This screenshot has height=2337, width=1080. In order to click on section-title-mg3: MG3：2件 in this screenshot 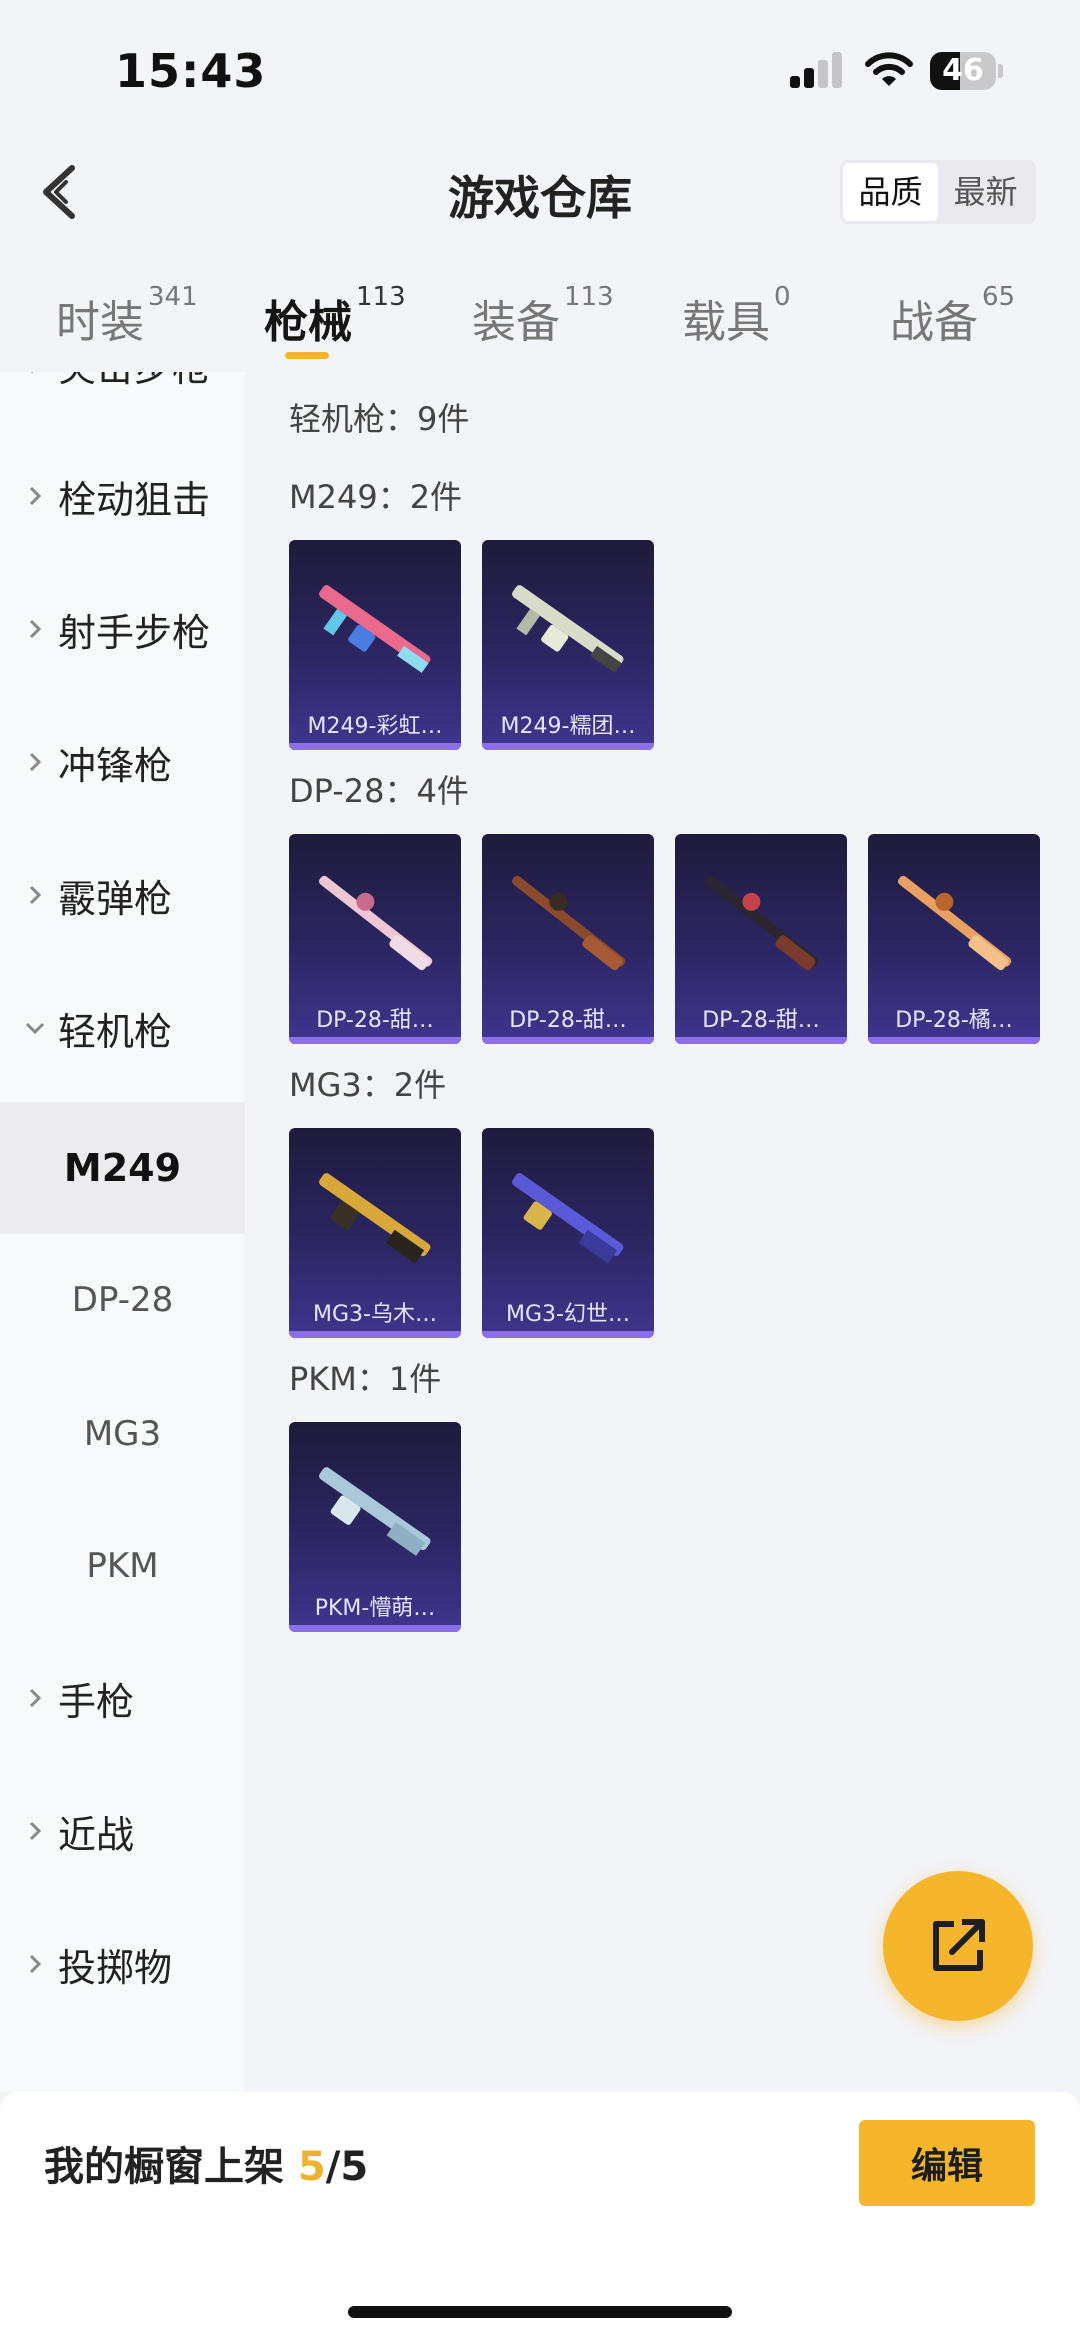, I will do `click(368, 1085)`.